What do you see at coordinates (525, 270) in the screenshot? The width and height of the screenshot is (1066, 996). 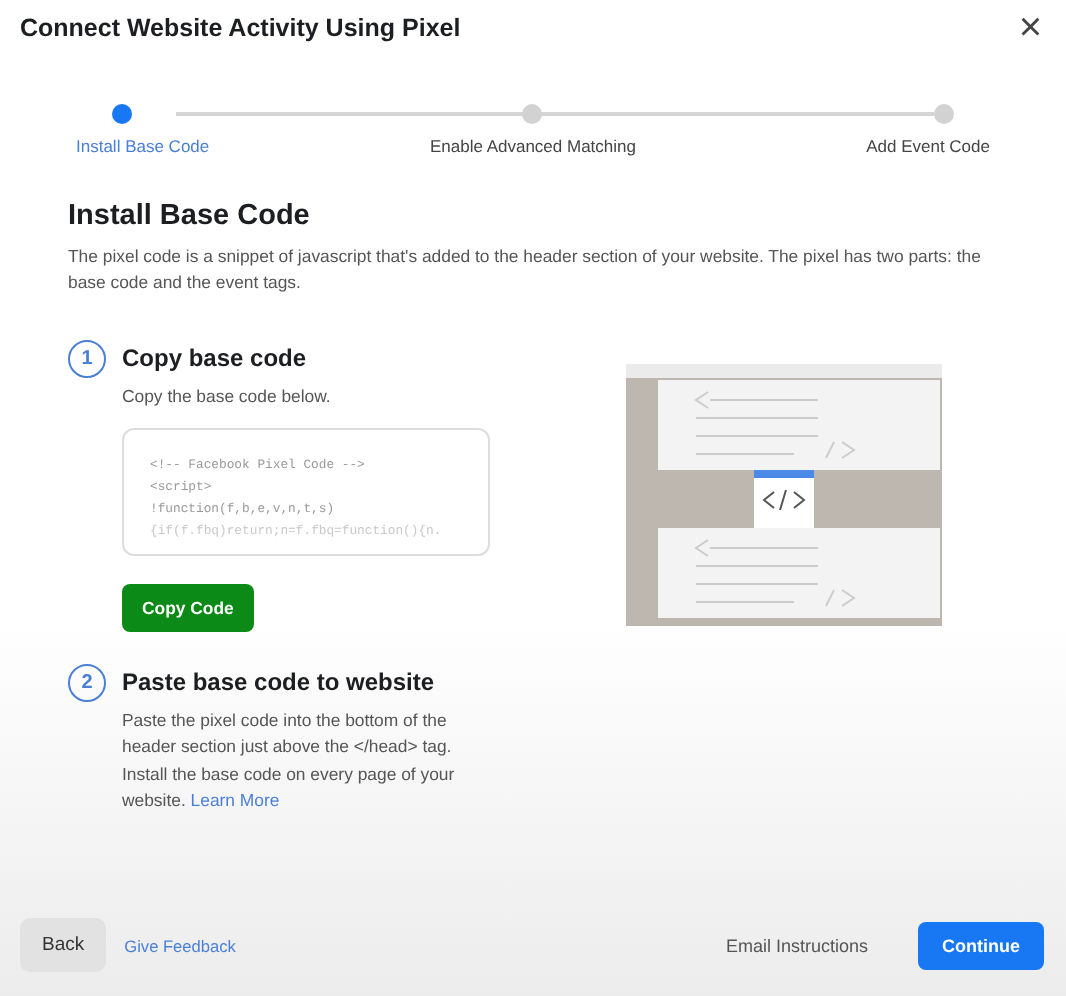 I see `section-description: The pixel code is a snippet of javascript that's added to the header section of your website. The pixel has two parts: the base code and the event tags.` at bounding box center [525, 270].